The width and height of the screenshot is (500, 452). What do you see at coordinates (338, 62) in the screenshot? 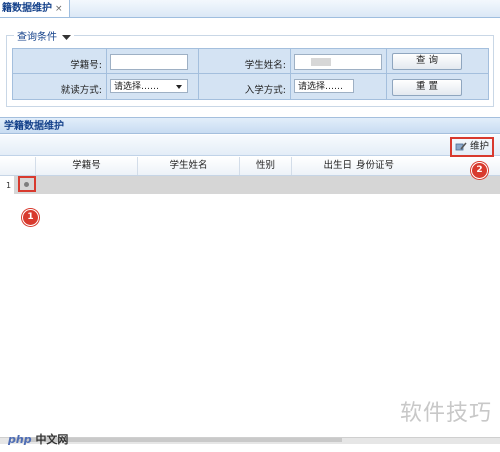
I see `student-name-input` at bounding box center [338, 62].